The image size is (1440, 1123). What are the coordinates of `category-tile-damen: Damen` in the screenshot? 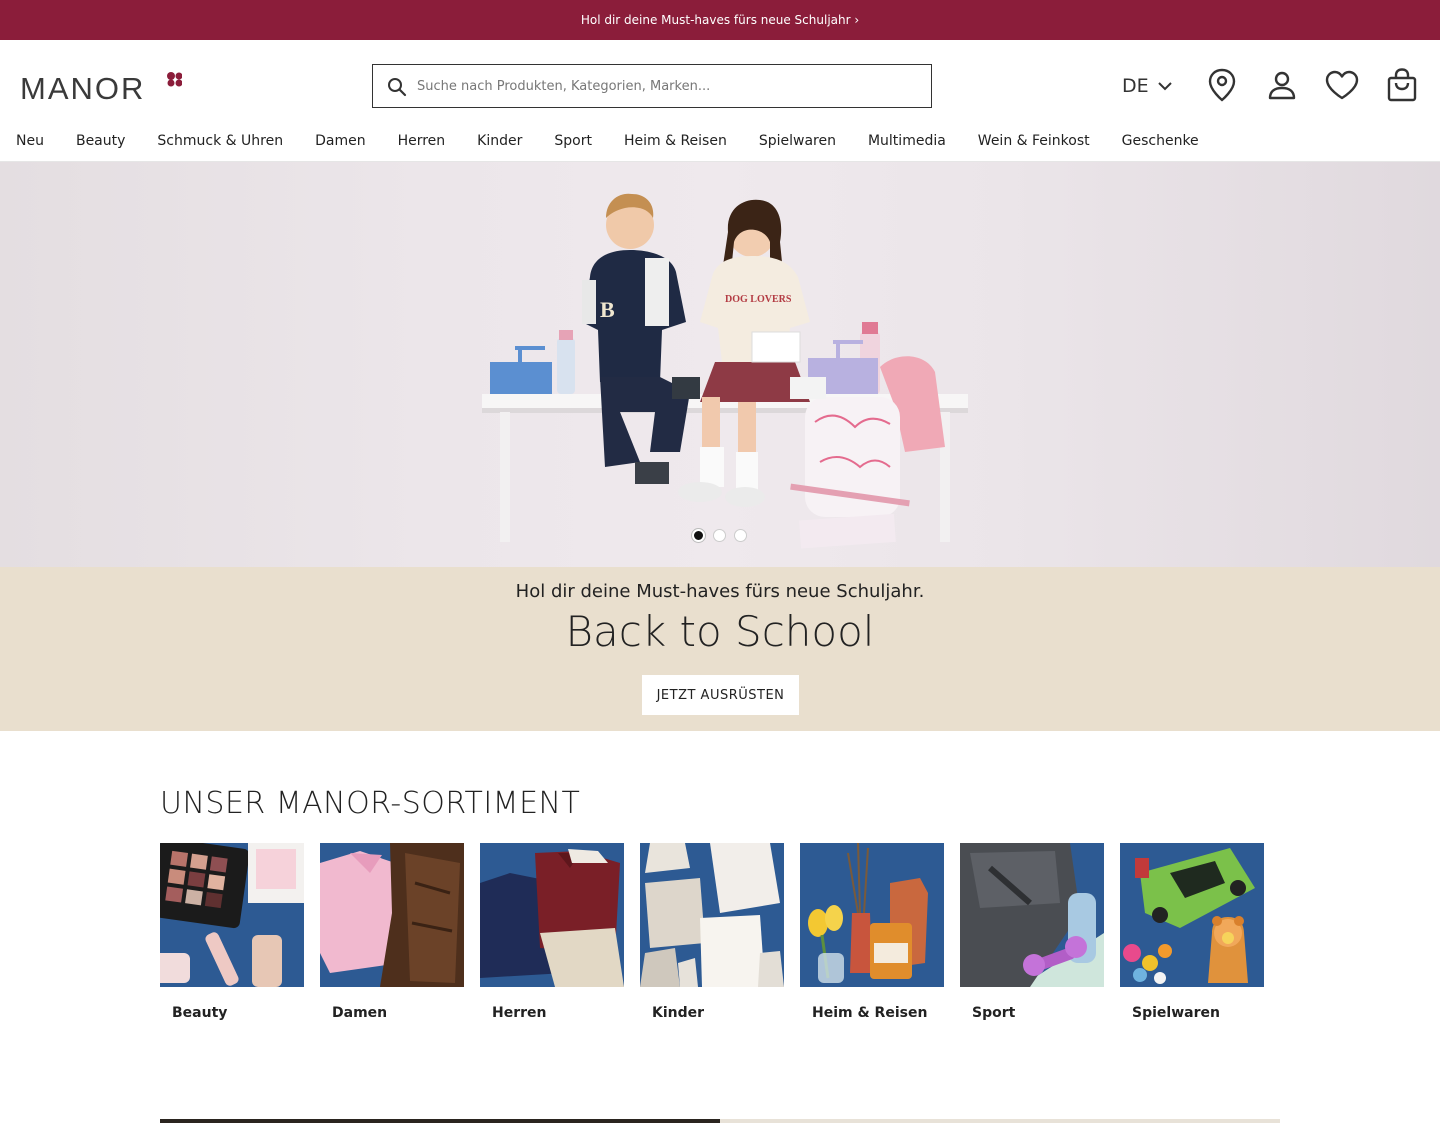 It's located at (392, 932).